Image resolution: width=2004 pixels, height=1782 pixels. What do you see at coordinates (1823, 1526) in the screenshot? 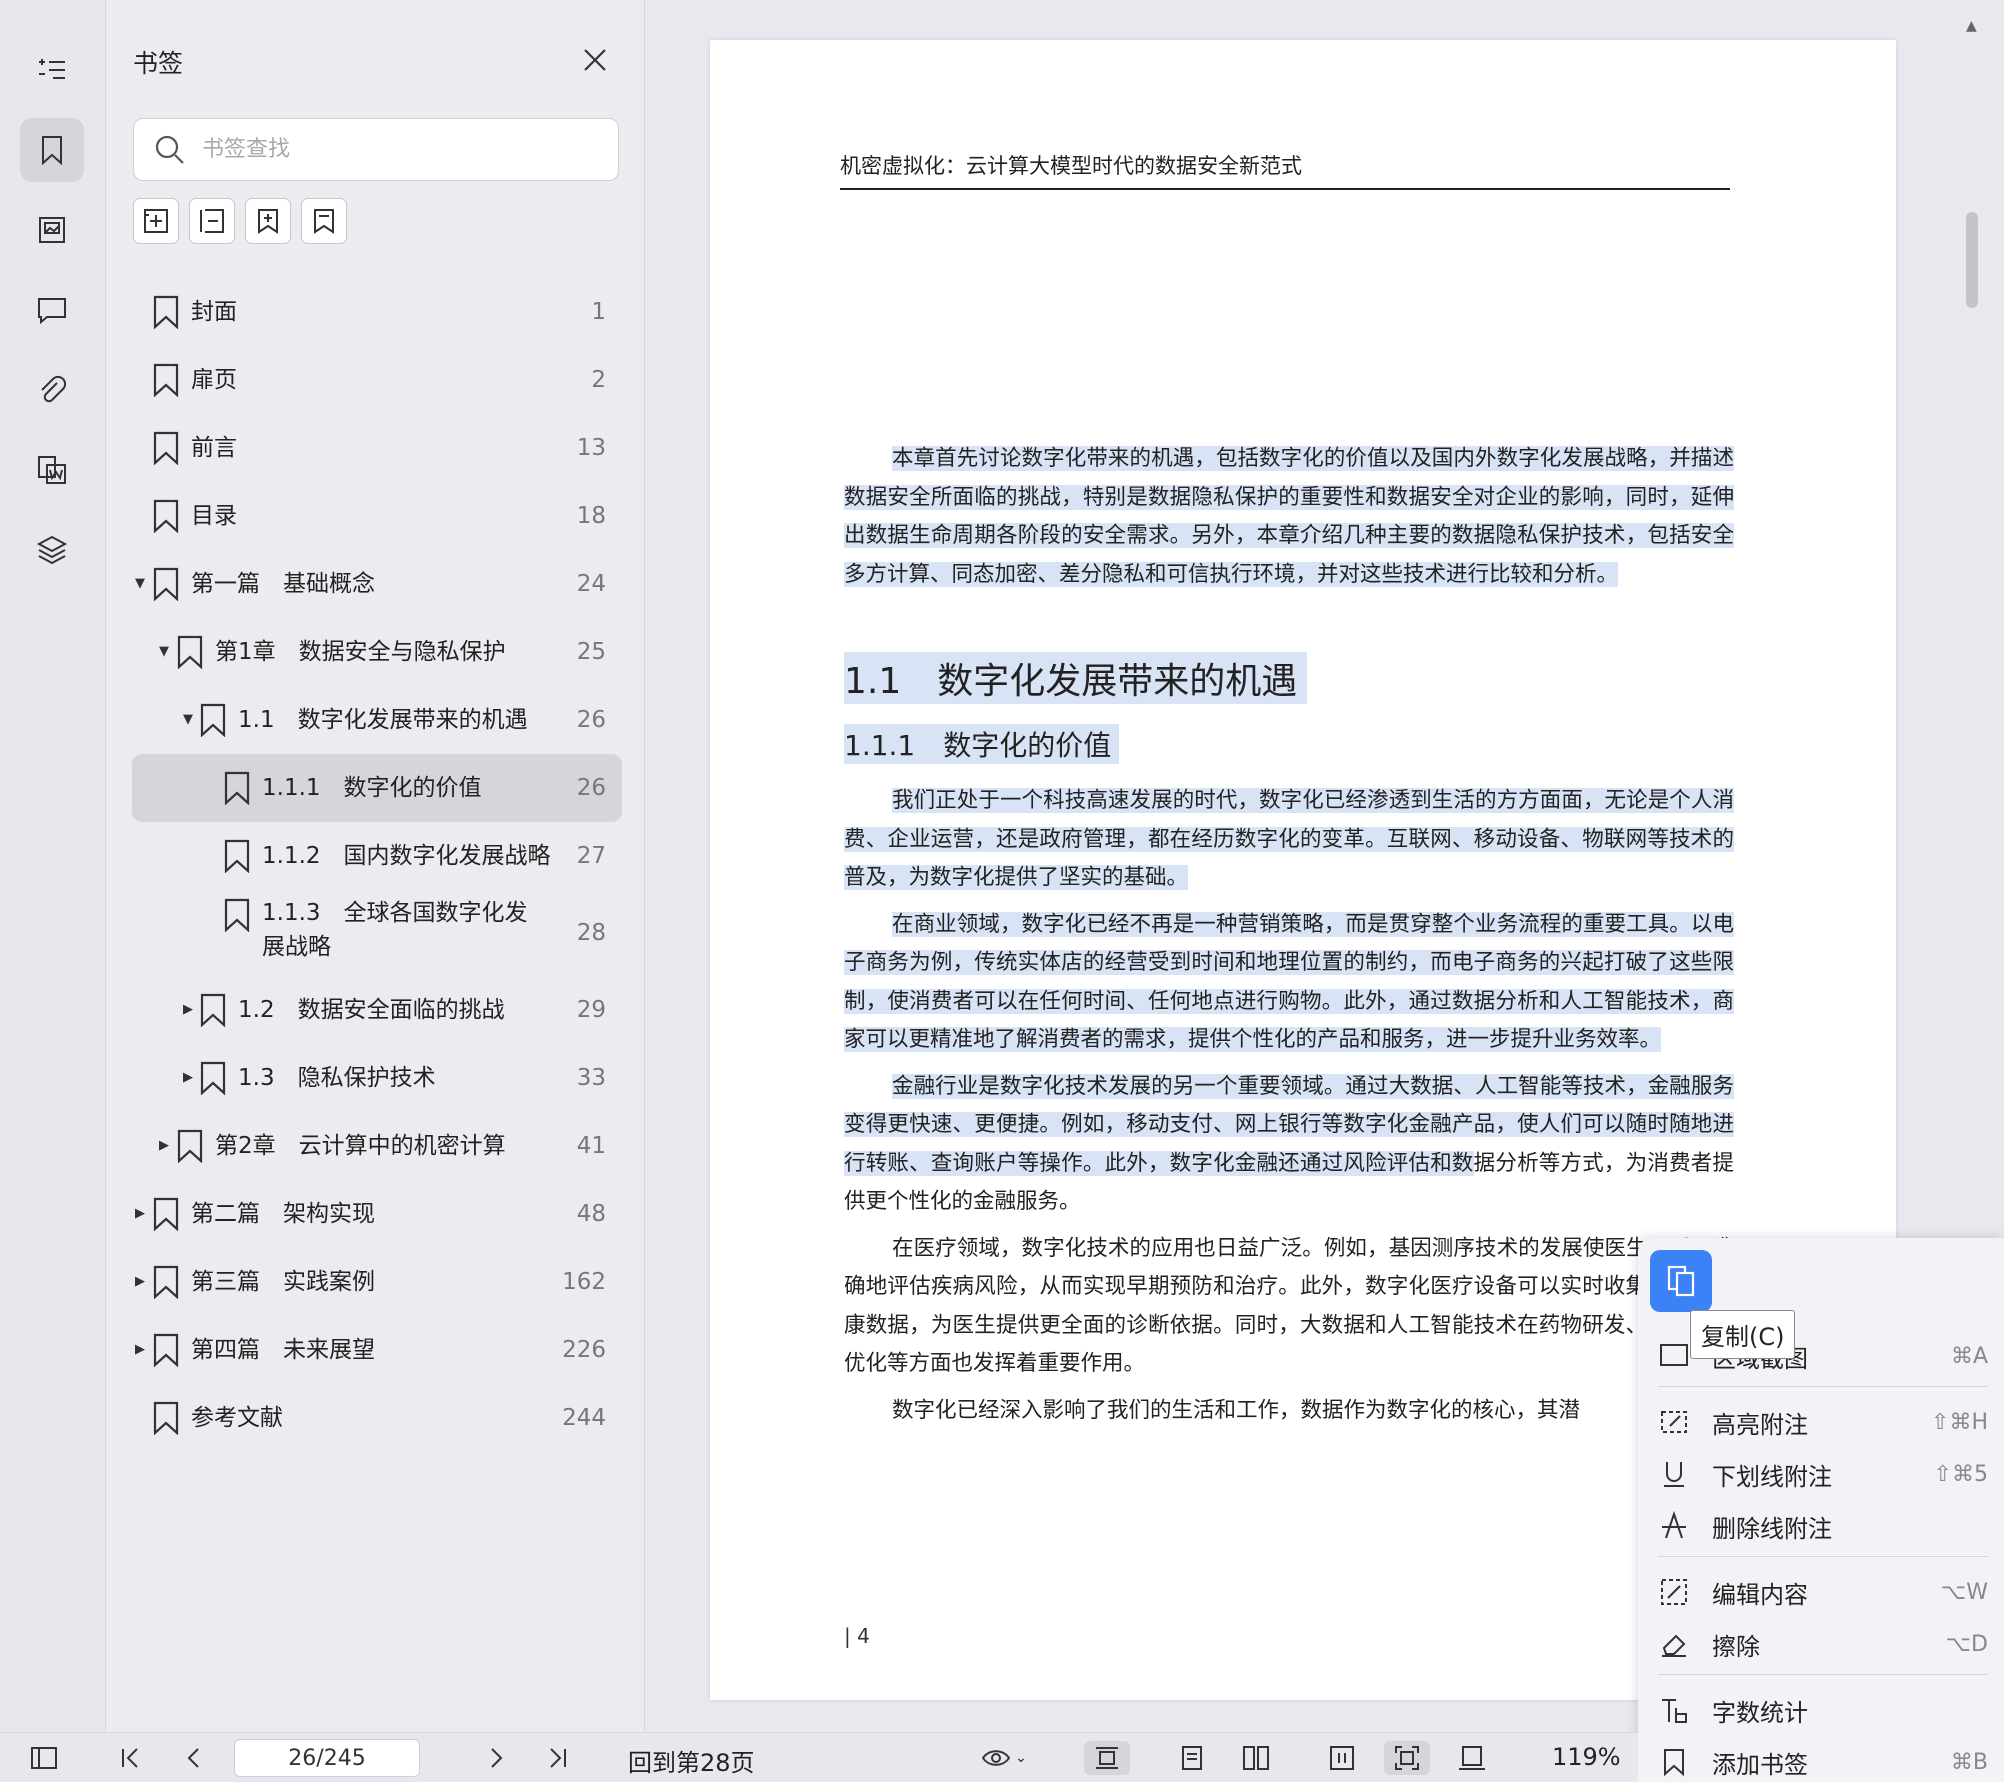
I see `menu-item-strikethrough: 删除线附注` at bounding box center [1823, 1526].